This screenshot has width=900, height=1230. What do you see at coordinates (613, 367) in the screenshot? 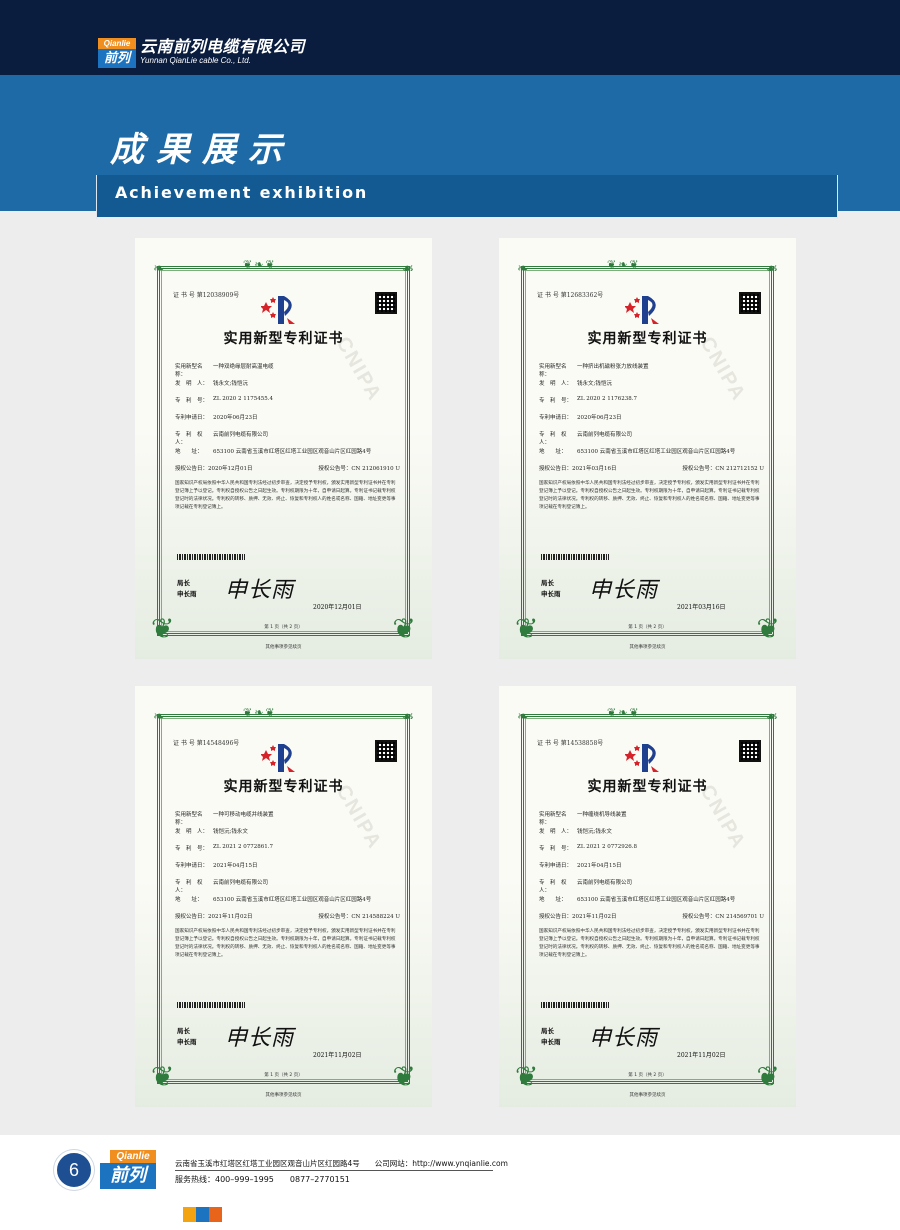
I see `utility-model-name: 一种挤出机磁粉张力放线装置` at bounding box center [613, 367].